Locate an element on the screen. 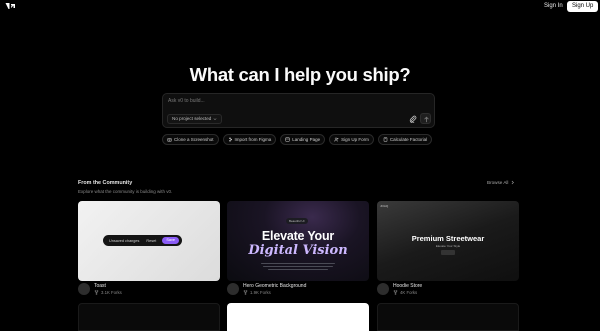  top-bar: Sign In Sign Up is located at coordinates (300, 7).